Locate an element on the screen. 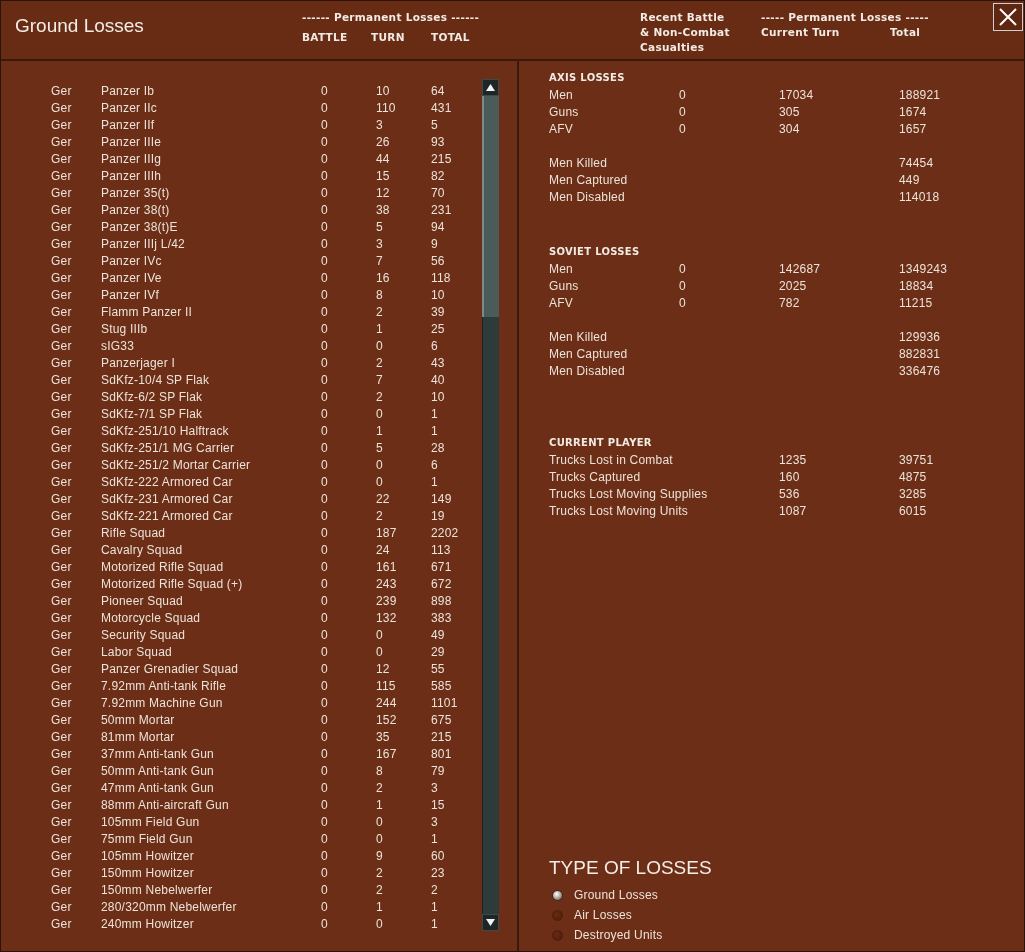 The width and height of the screenshot is (1025, 952). close-button is located at coordinates (1008, 17).